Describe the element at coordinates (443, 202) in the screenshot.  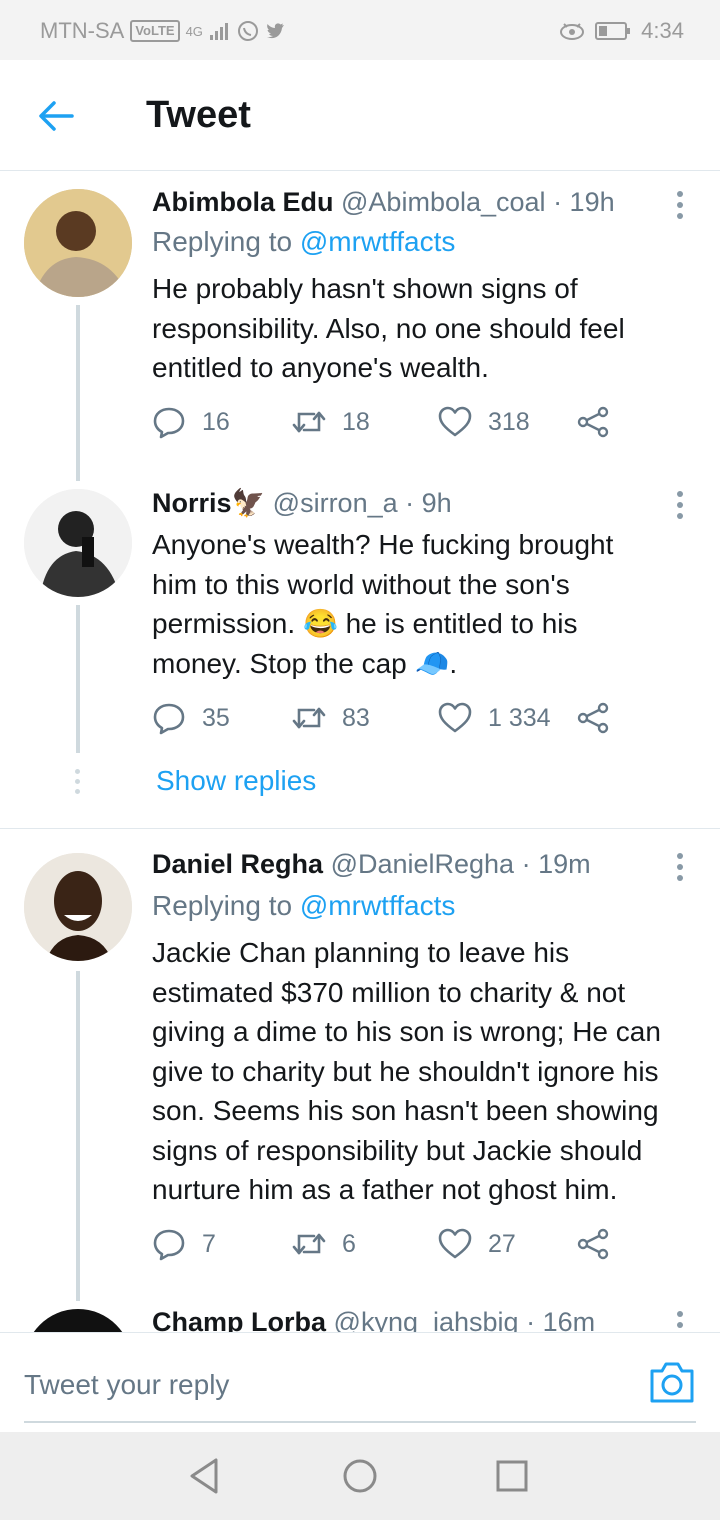
I see `author-handle: @Abimbola_coal` at that location.